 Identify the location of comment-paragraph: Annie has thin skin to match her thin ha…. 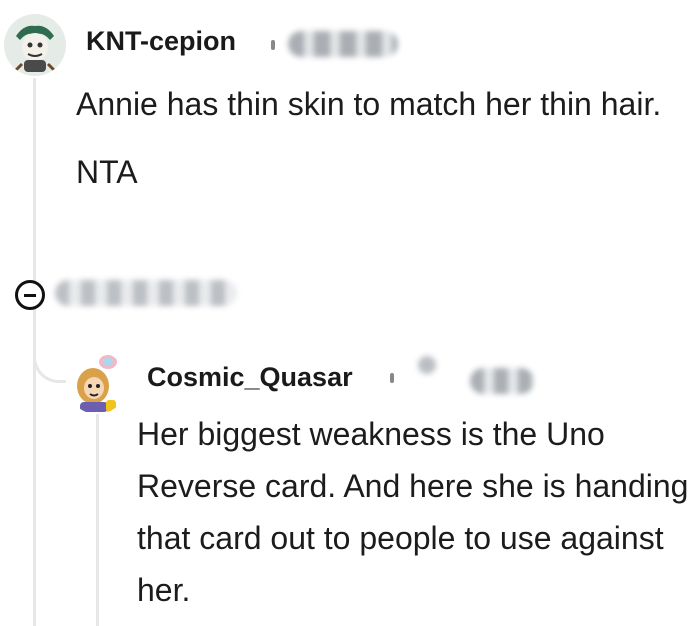
(369, 104).